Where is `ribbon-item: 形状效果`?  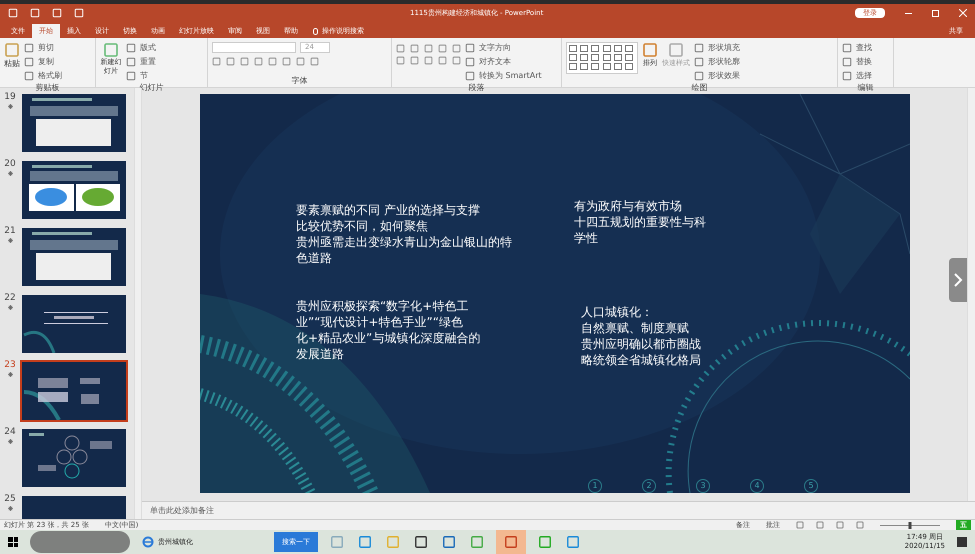
ribbon-item: 形状效果 is located at coordinates (717, 76).